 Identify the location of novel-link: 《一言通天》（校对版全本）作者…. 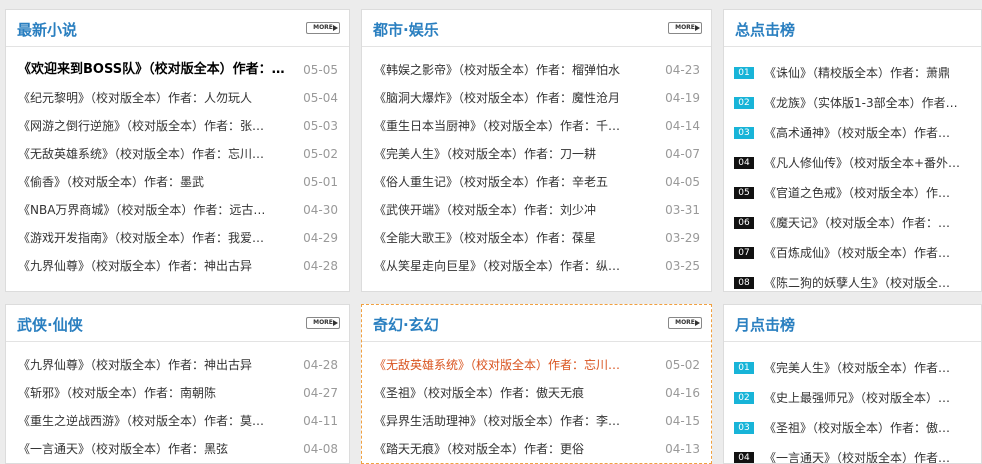
(870, 453).